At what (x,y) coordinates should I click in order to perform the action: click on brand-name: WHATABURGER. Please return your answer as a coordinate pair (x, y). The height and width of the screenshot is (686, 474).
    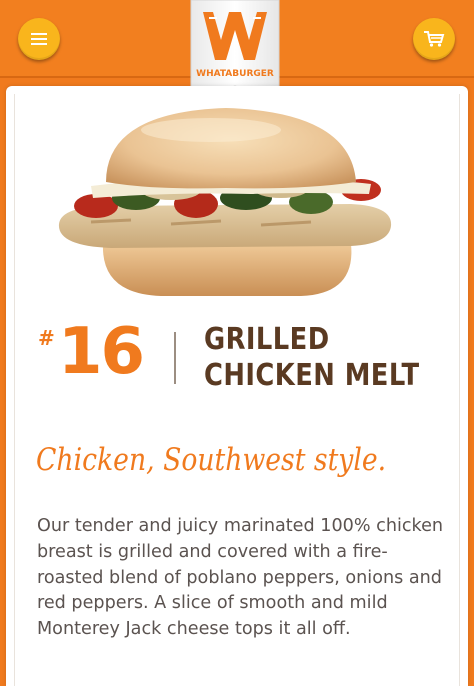
    Looking at the image, I should click on (235, 74).